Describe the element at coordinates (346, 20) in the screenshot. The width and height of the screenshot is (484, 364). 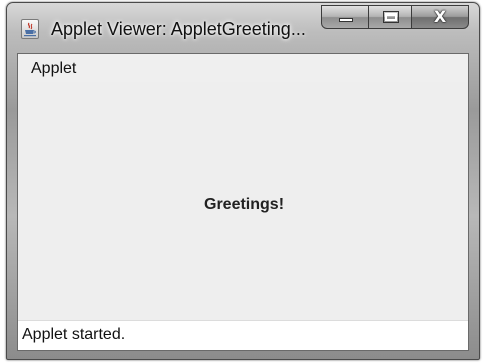
I see `minimize-icon` at that location.